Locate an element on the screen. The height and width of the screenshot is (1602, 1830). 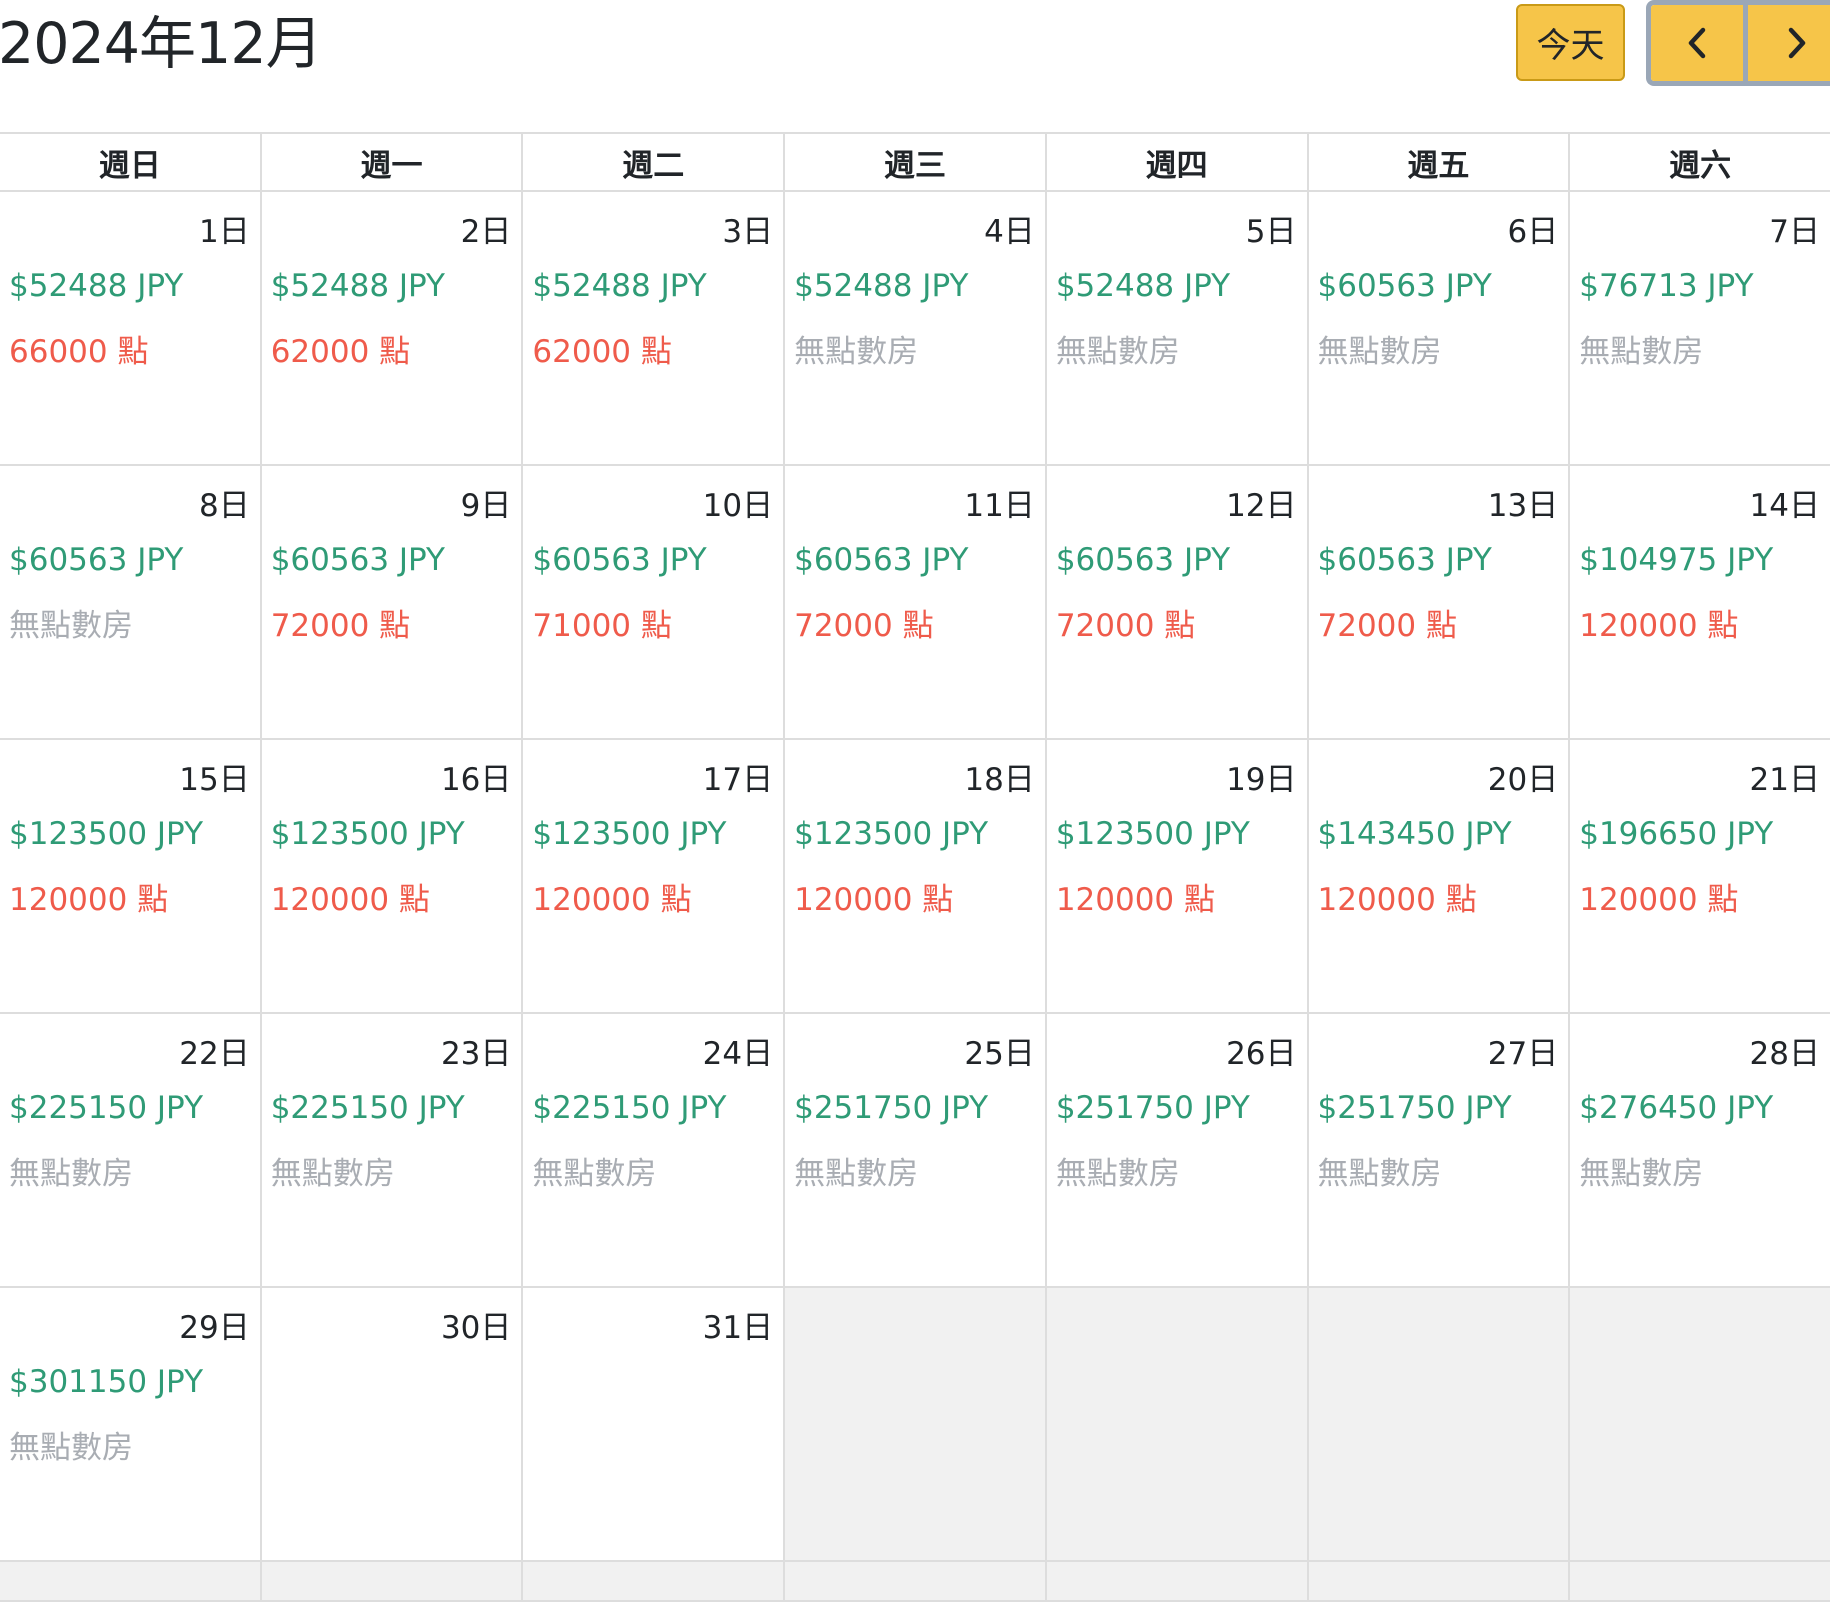
chevron-right-icon is located at coordinates (1797, 43).